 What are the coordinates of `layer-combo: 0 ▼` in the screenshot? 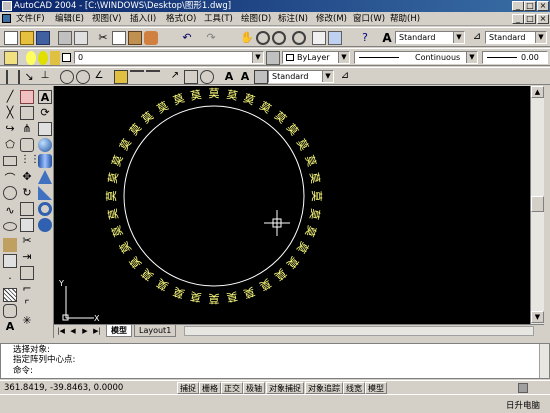 It's located at (169, 57).